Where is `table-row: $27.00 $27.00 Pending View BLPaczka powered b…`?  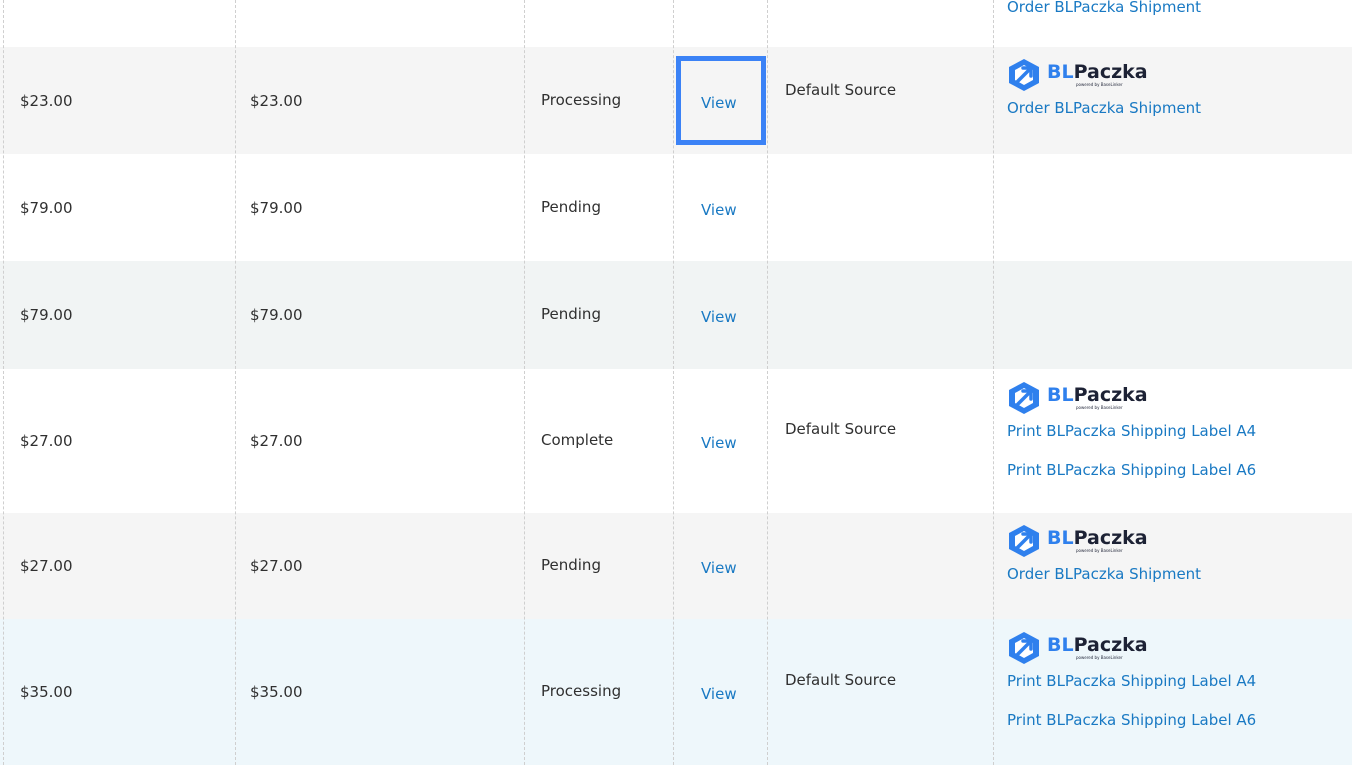 table-row: $27.00 $27.00 Pending View BLPaczka powered b… is located at coordinates (676, 566).